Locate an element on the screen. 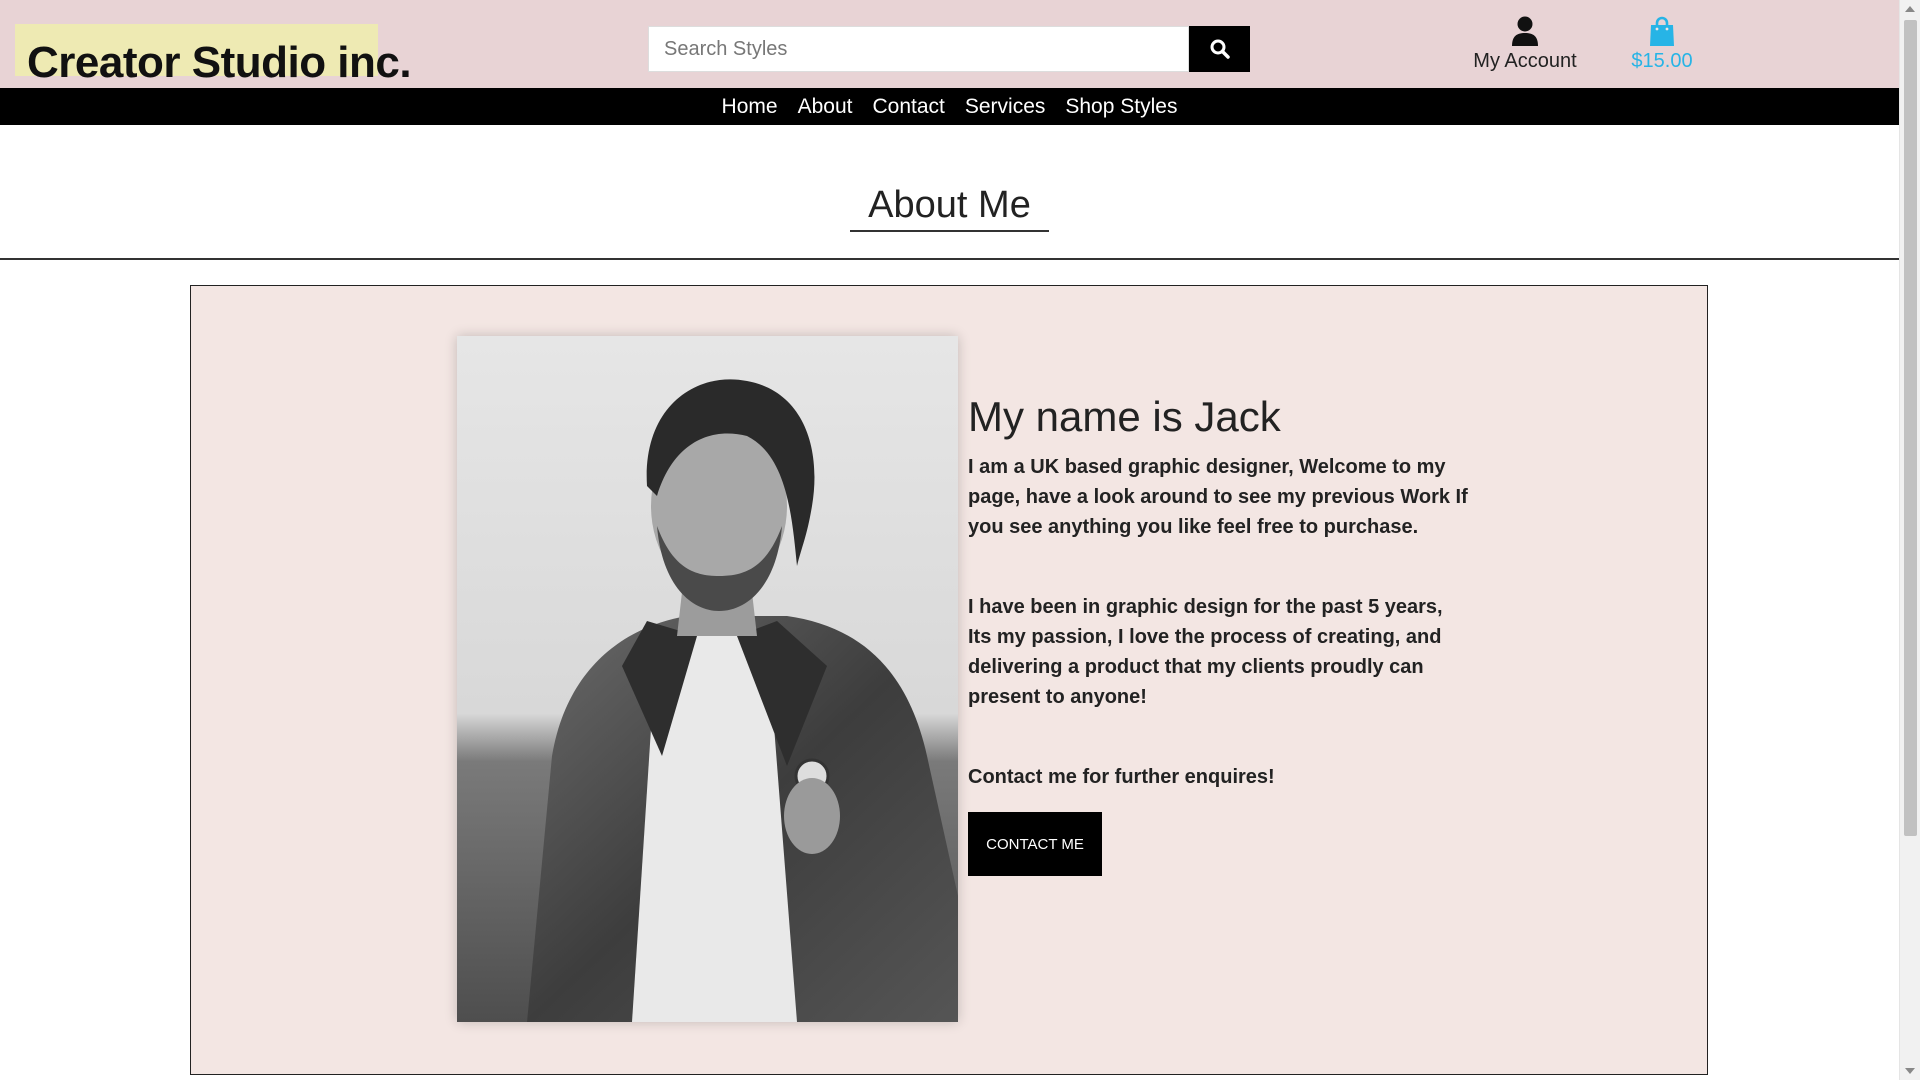  nav-contact: Contact is located at coordinates (908, 106).